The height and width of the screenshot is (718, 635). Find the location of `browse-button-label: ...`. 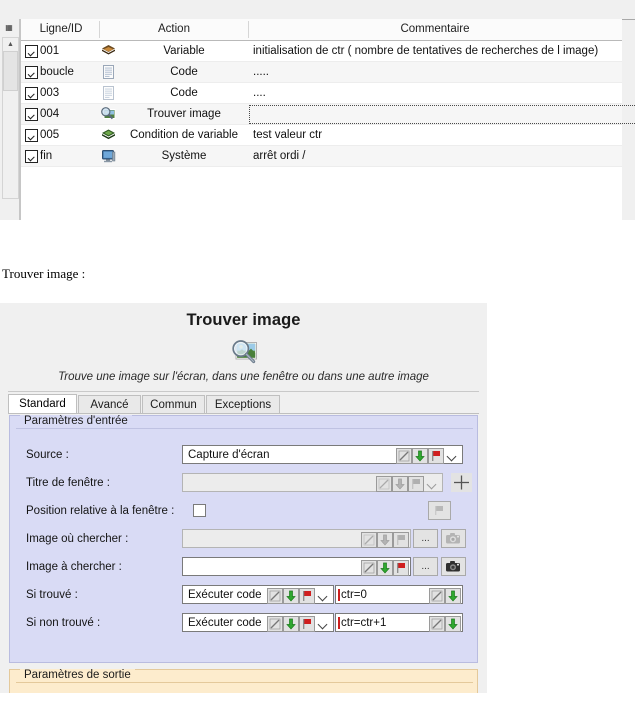

browse-button-label: ... is located at coordinates (425, 538).